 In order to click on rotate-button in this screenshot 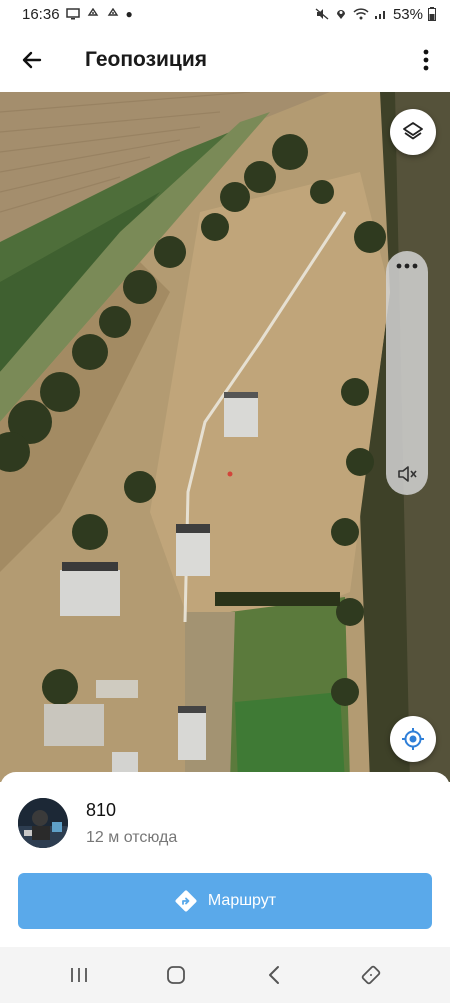, I will do `click(371, 975)`.